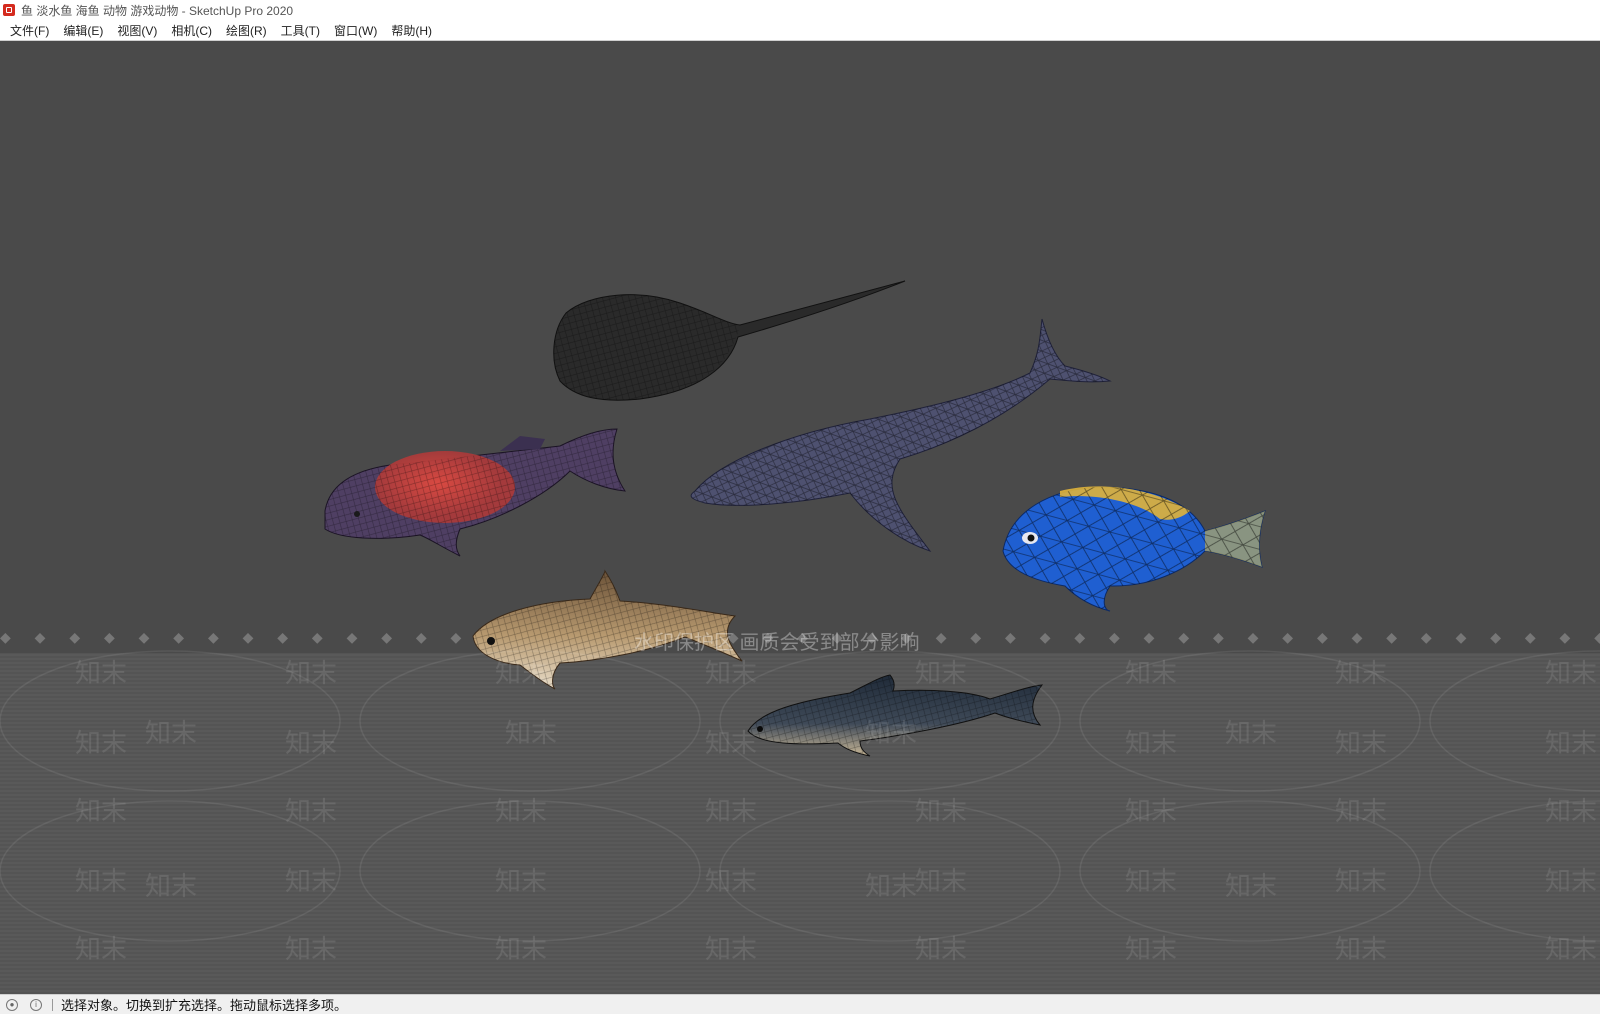 The height and width of the screenshot is (1014, 1600). What do you see at coordinates (246, 30) in the screenshot?
I see `menu-draw: 绘图(R)` at bounding box center [246, 30].